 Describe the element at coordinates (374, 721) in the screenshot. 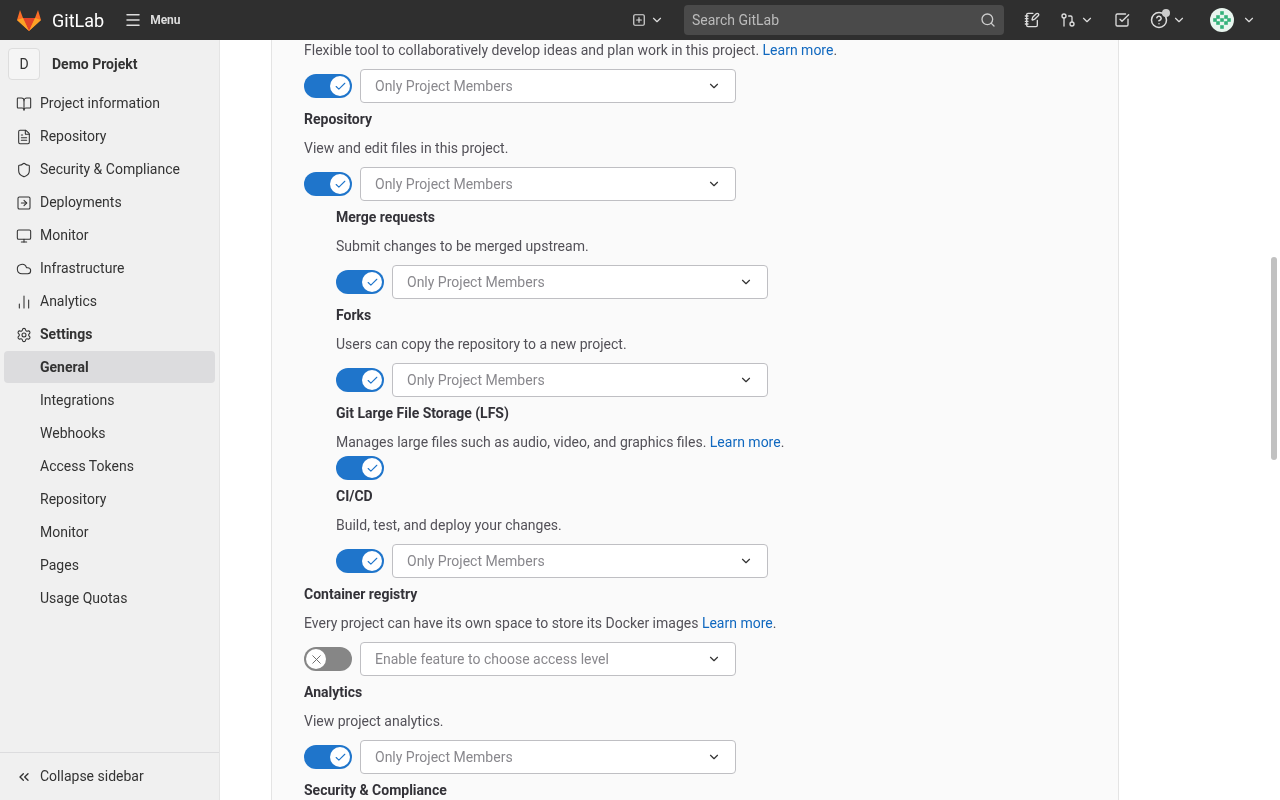

I see `feature-description: View project analytics.` at that location.